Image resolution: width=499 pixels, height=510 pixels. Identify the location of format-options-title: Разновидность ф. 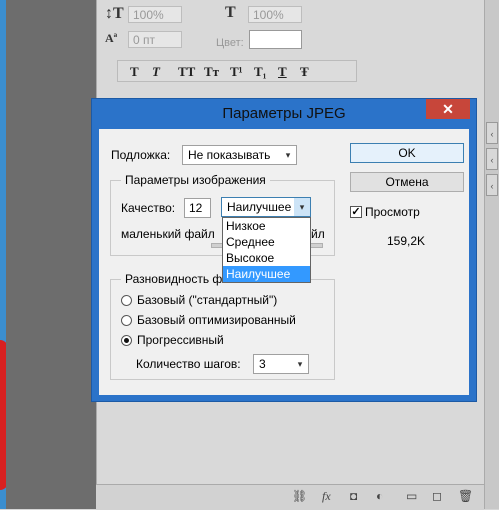
(174, 279).